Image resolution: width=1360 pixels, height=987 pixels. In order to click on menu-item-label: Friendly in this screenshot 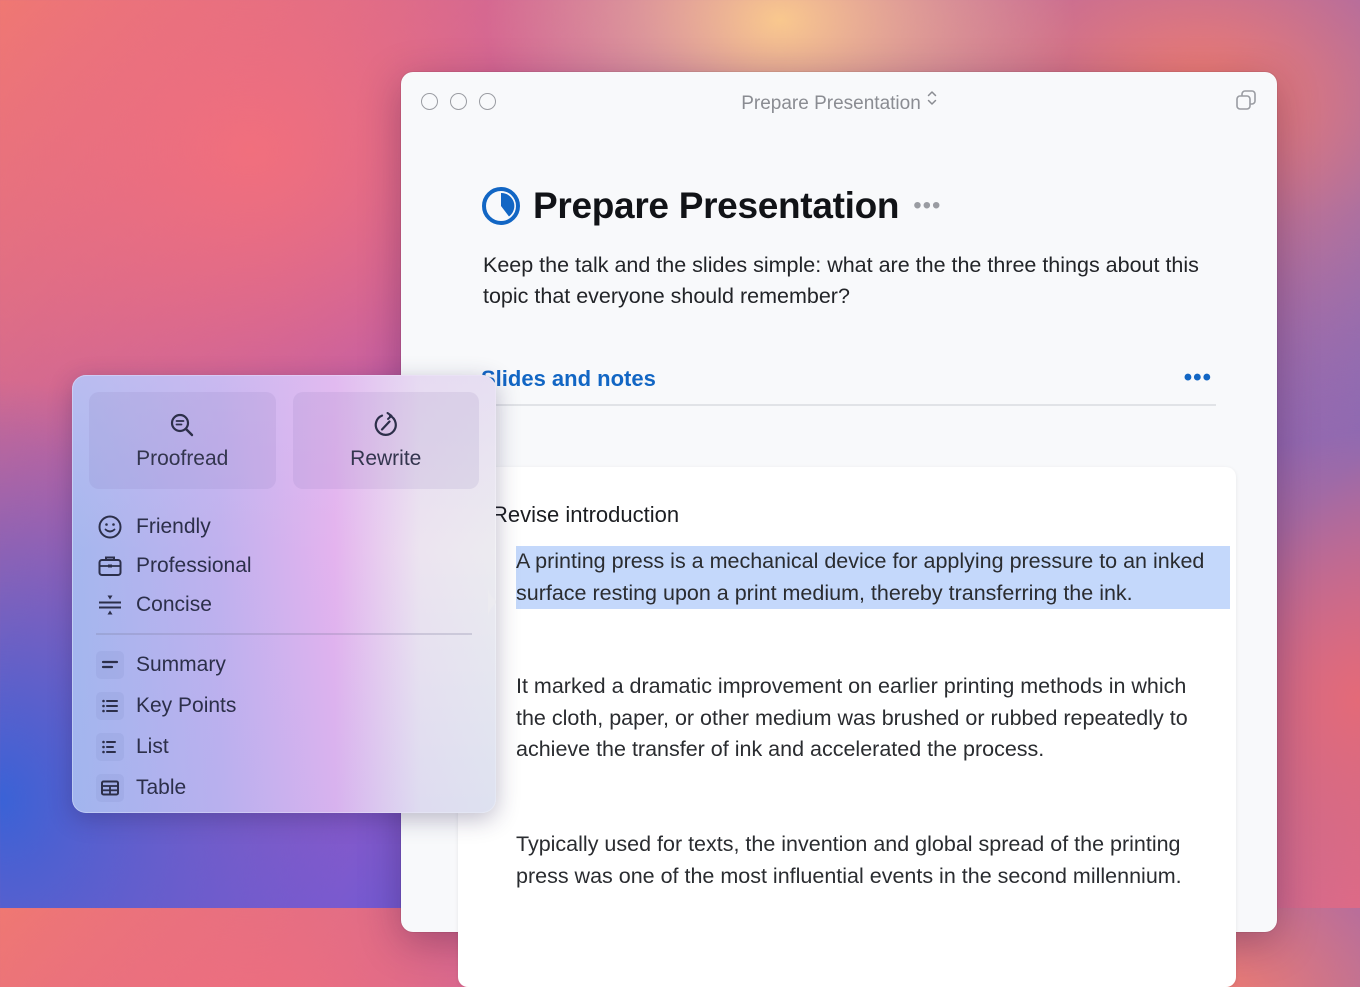, I will do `click(173, 526)`.